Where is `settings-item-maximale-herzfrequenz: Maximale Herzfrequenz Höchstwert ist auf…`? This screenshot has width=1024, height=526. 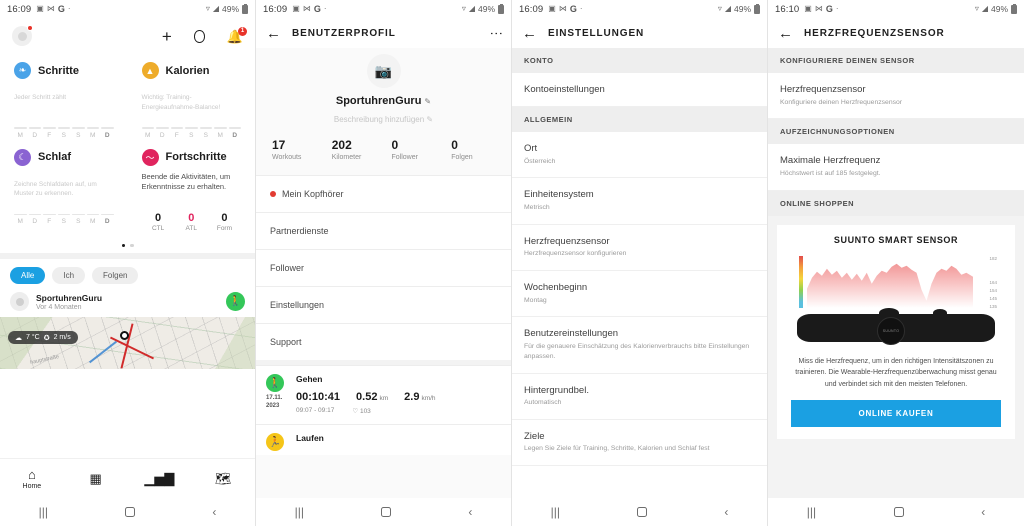
settings-item-maximale-herzfrequenz: Maximale Herzfrequenz Höchstwert ist auf… is located at coordinates (896, 167).